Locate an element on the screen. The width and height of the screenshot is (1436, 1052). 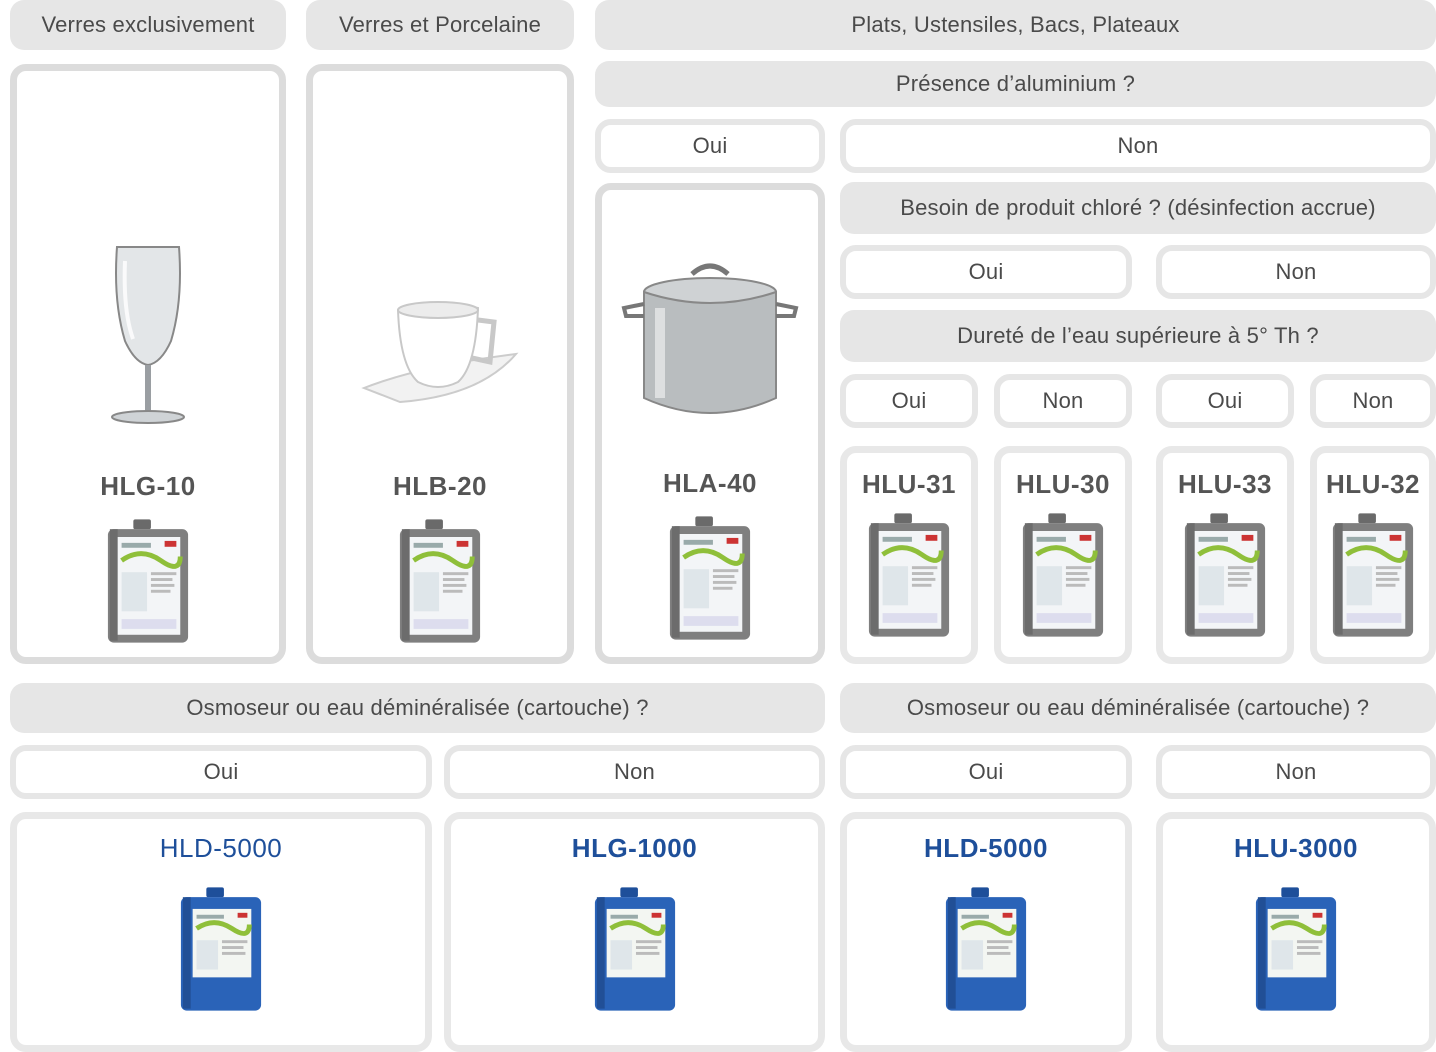
question-aluminium: Présence d’aluminium ? is located at coordinates (1015, 84).